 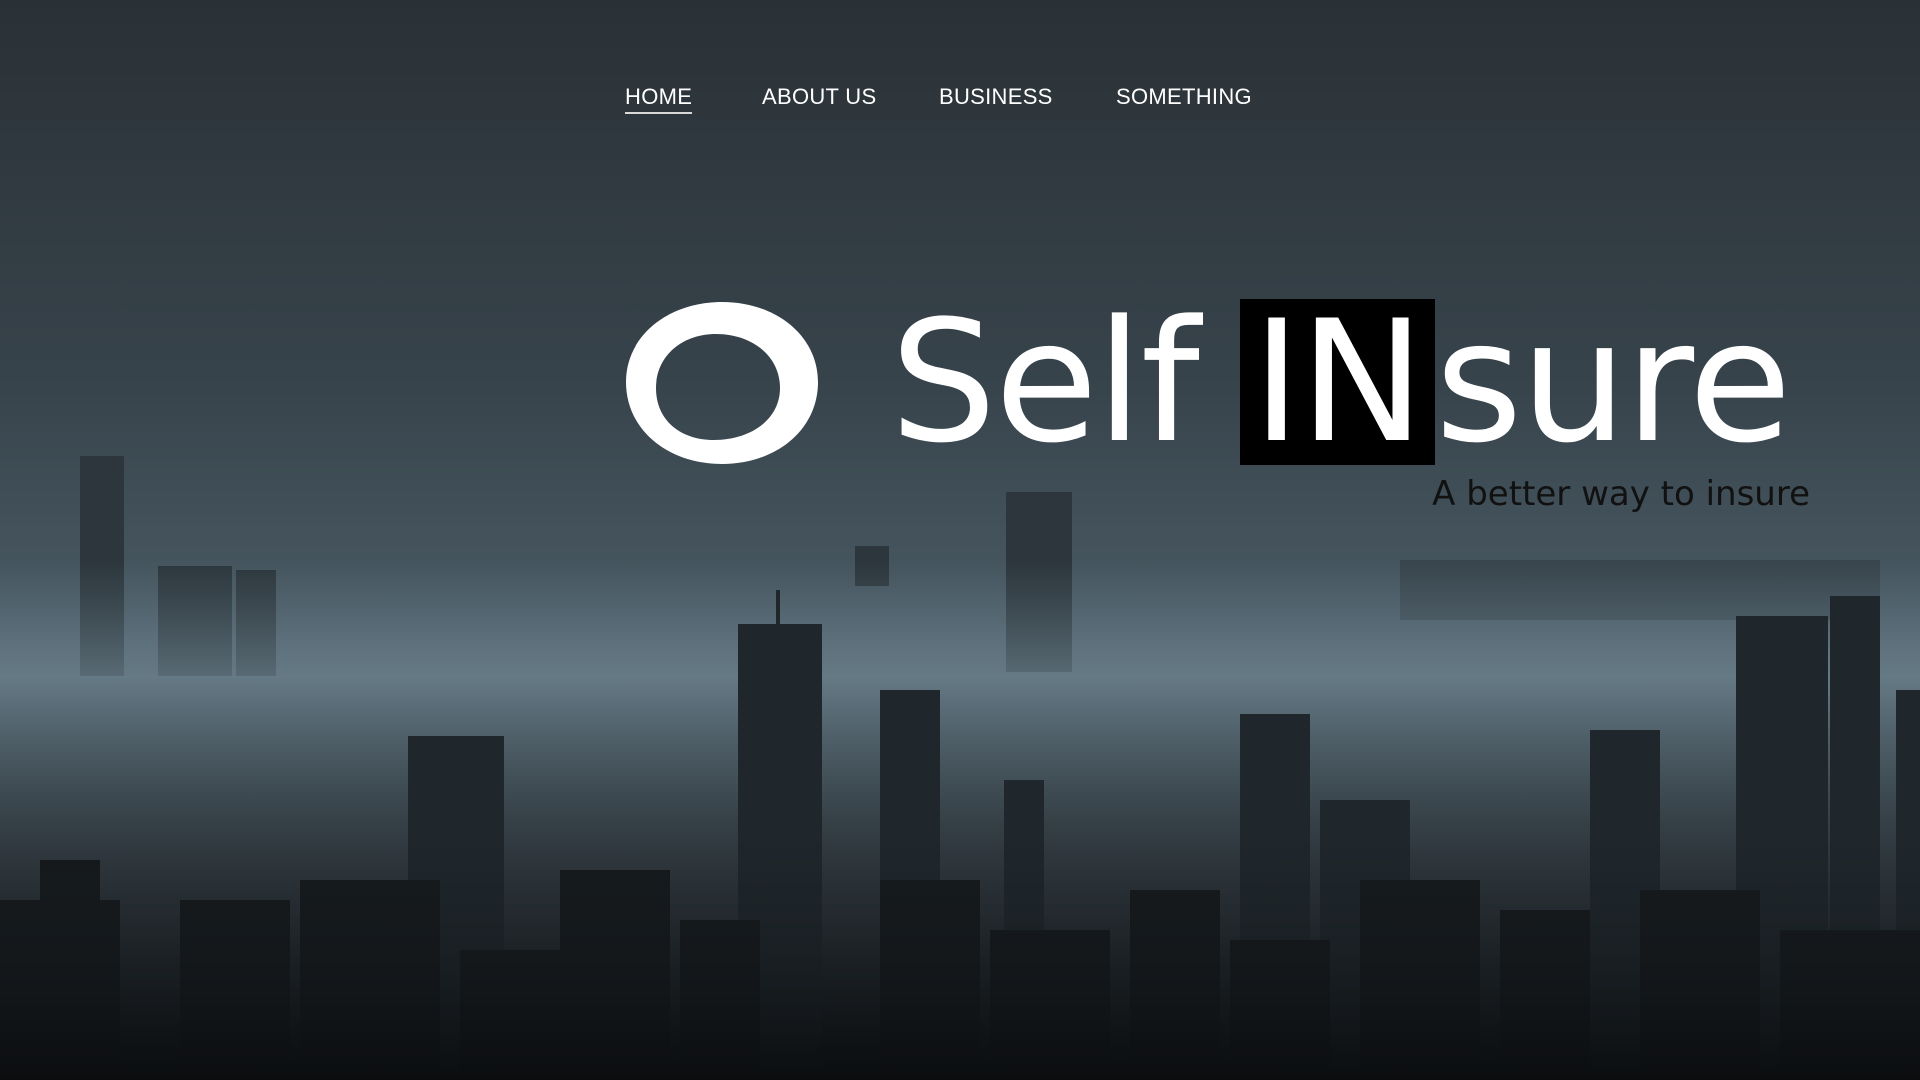 What do you see at coordinates (1337, 382) in the screenshot?
I see `brand-name-highlight: IN` at bounding box center [1337, 382].